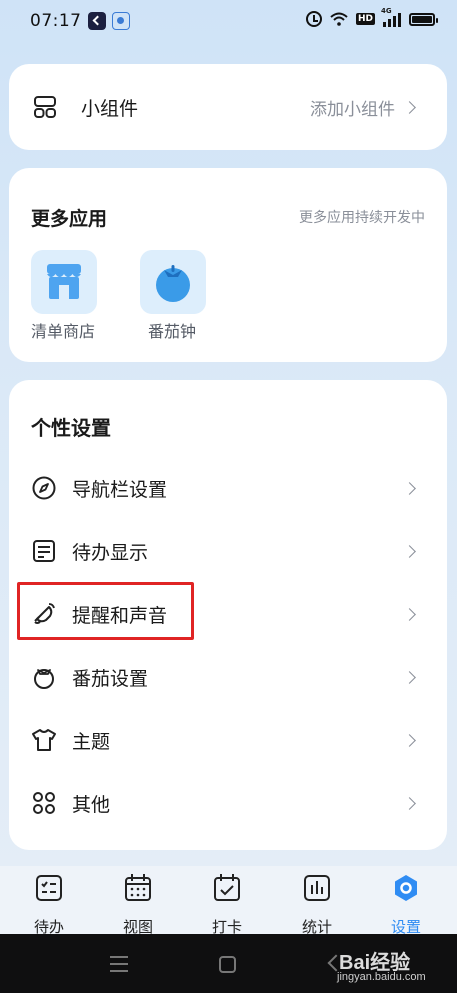  I want to click on settings-row-label: 待办显示, so click(110, 553).